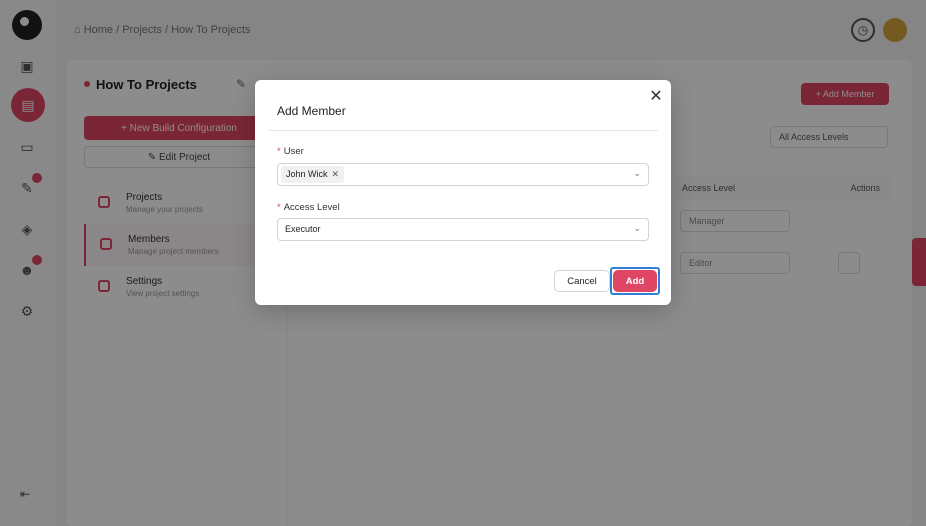 Image resolution: width=926 pixels, height=526 pixels. Describe the element at coordinates (656, 97) in the screenshot. I see `close-icon: ✕` at that location.